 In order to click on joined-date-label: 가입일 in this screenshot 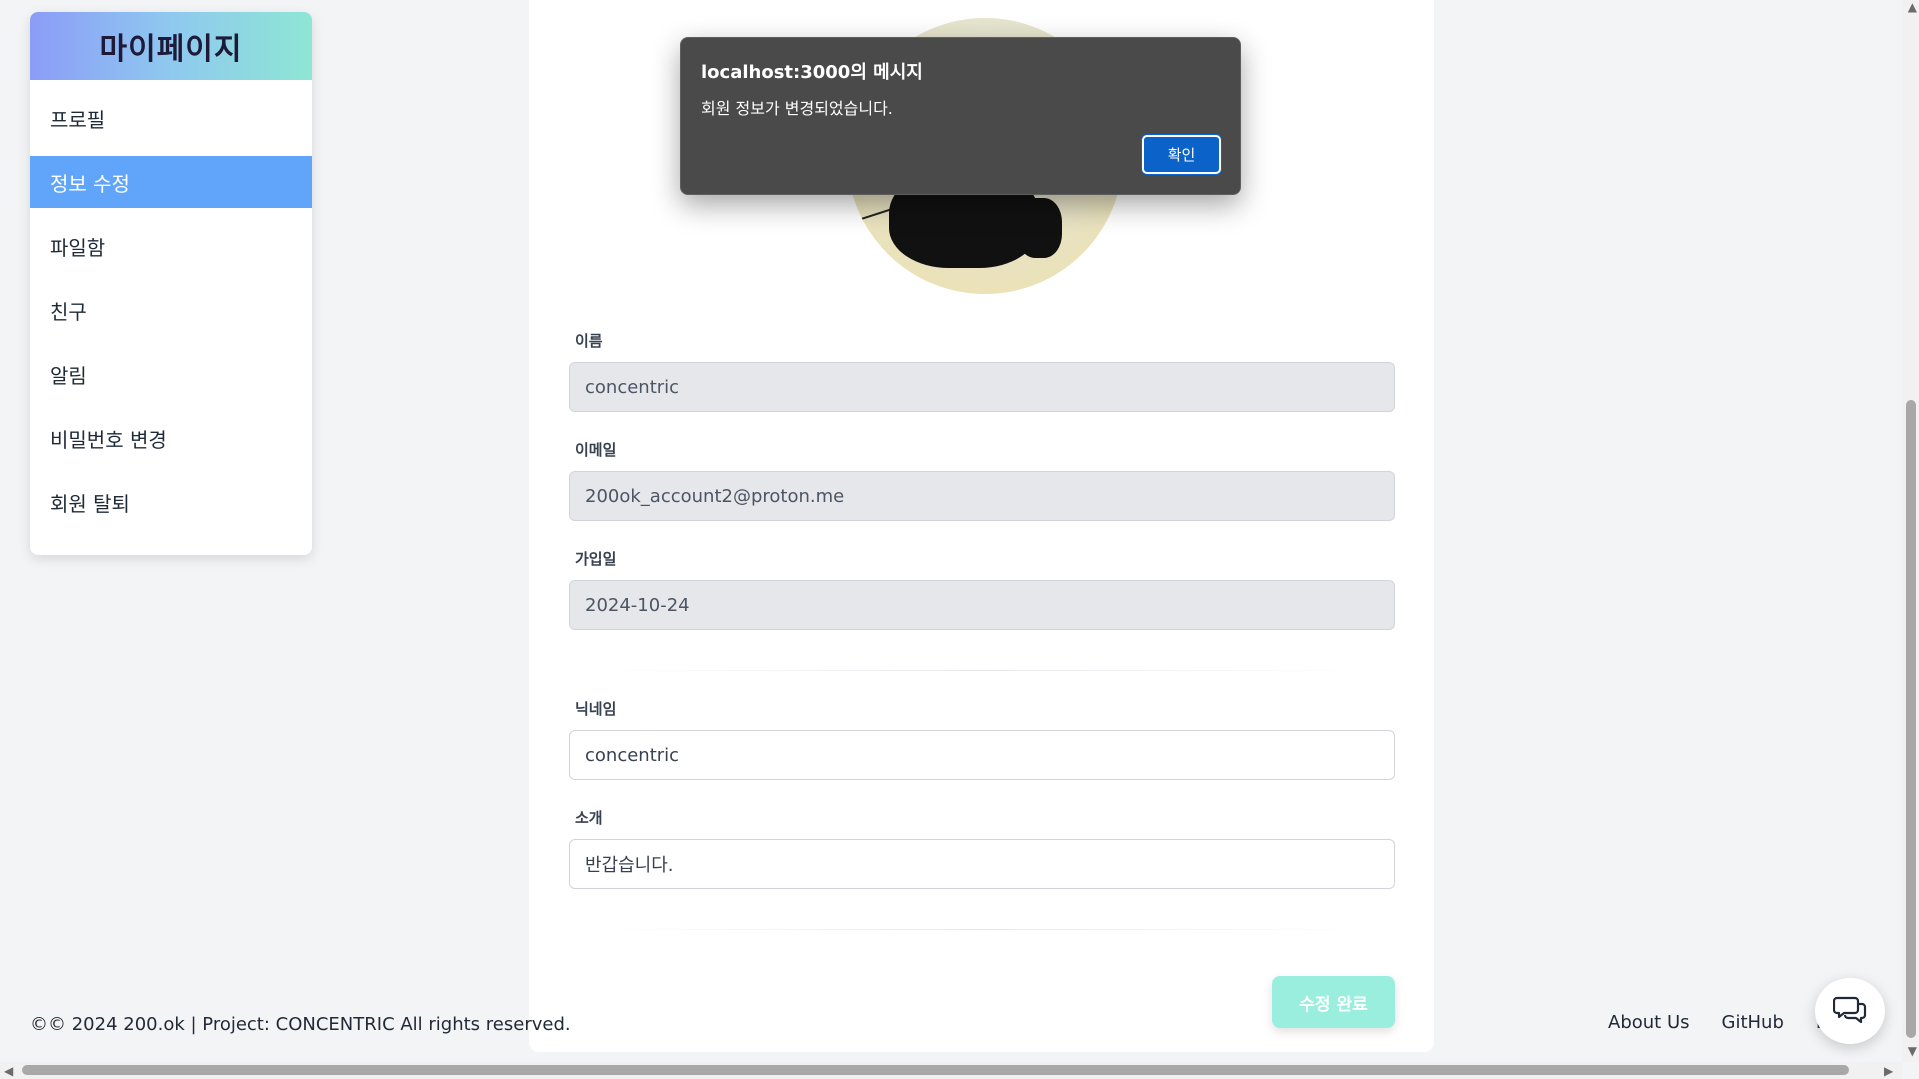, I will do `click(596, 559)`.